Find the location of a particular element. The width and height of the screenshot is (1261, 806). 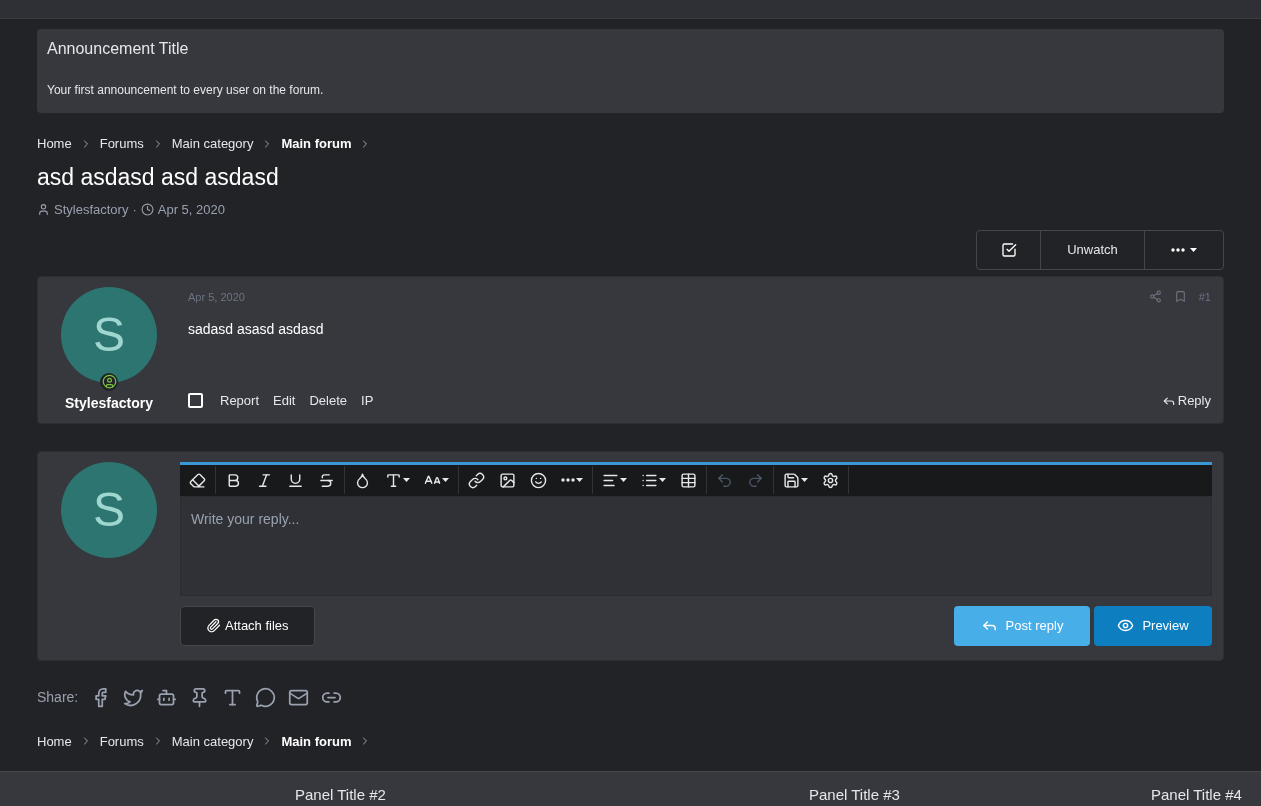

post-action-link: IP is located at coordinates (367, 401).